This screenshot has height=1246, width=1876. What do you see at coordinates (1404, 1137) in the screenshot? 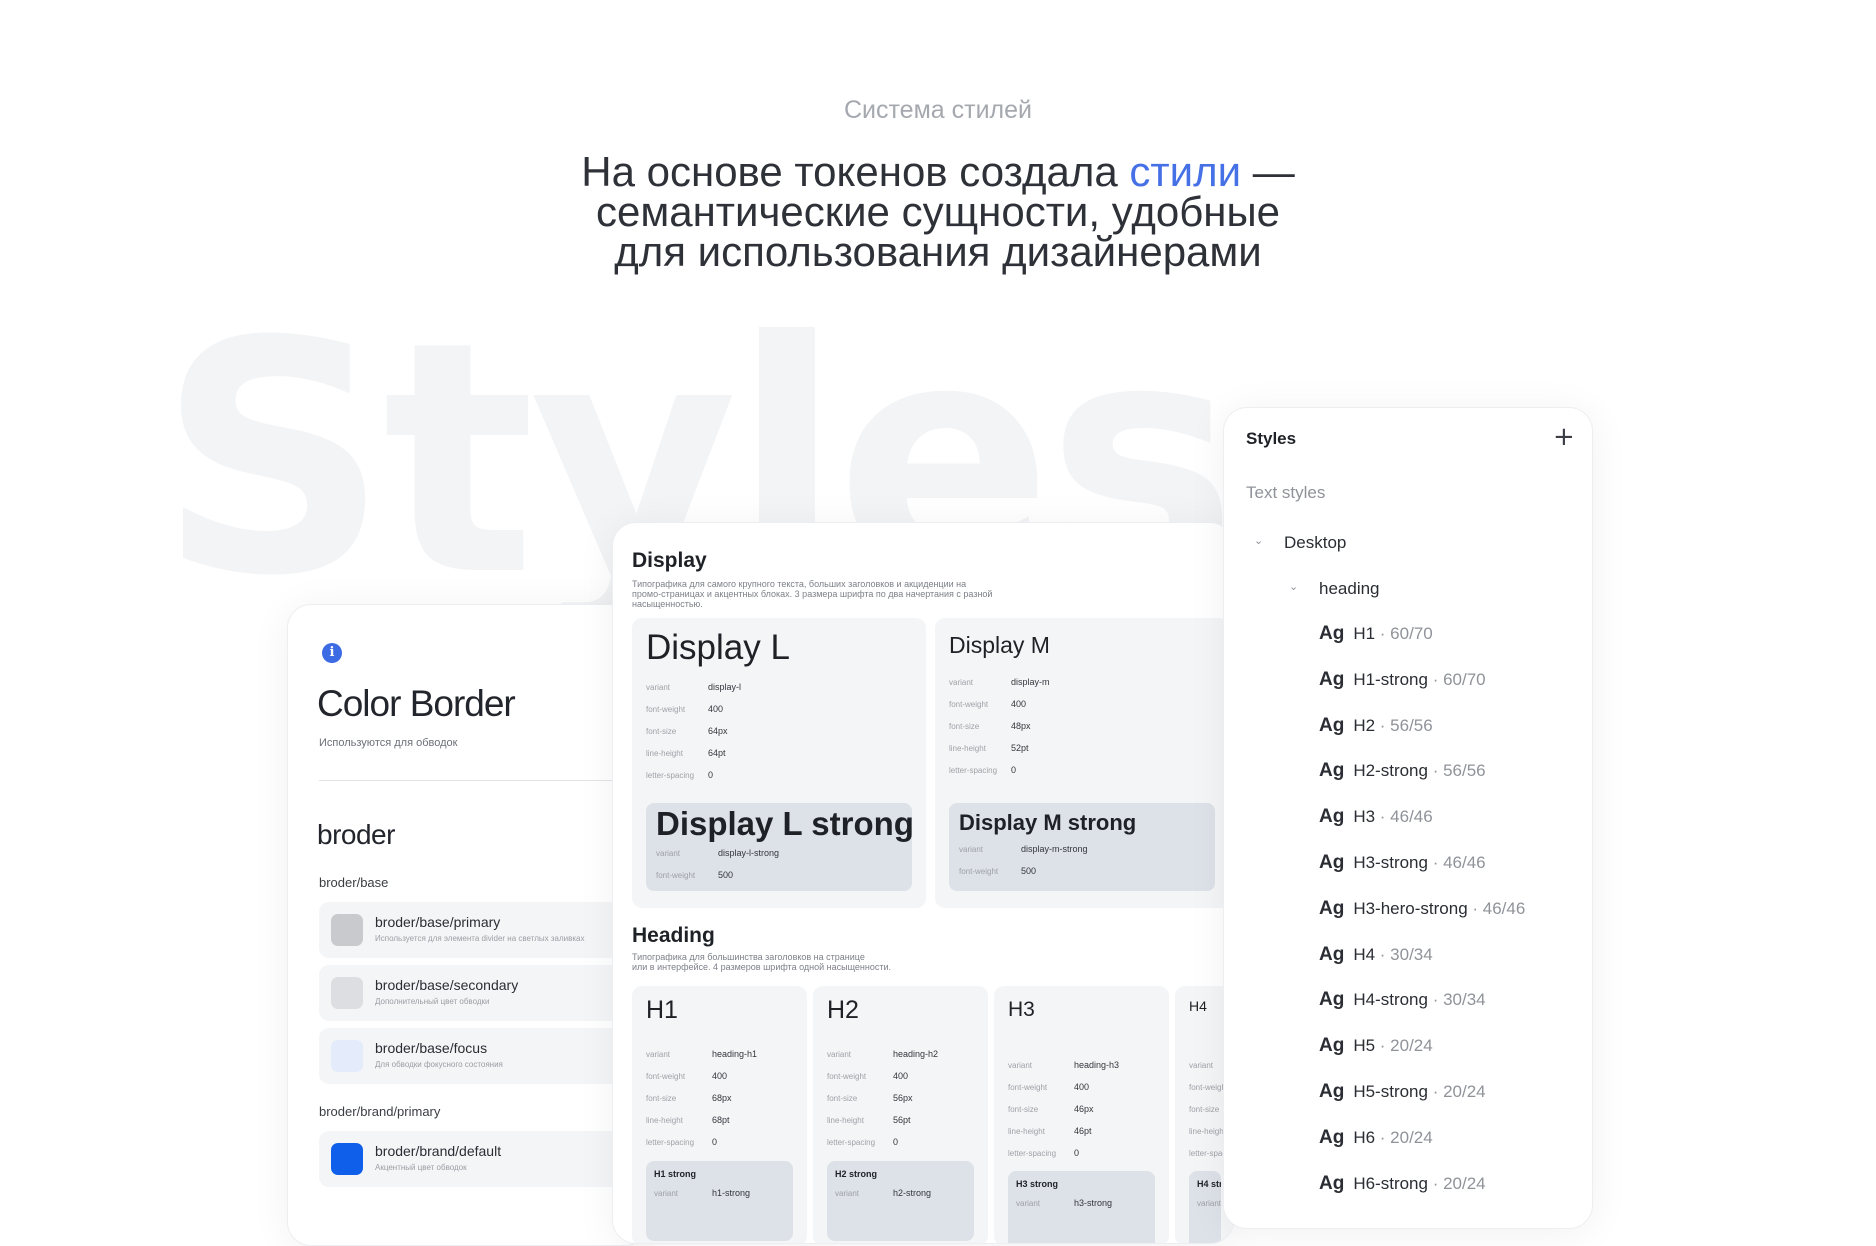
I see `text-style-metrics: · 20/24` at bounding box center [1404, 1137].